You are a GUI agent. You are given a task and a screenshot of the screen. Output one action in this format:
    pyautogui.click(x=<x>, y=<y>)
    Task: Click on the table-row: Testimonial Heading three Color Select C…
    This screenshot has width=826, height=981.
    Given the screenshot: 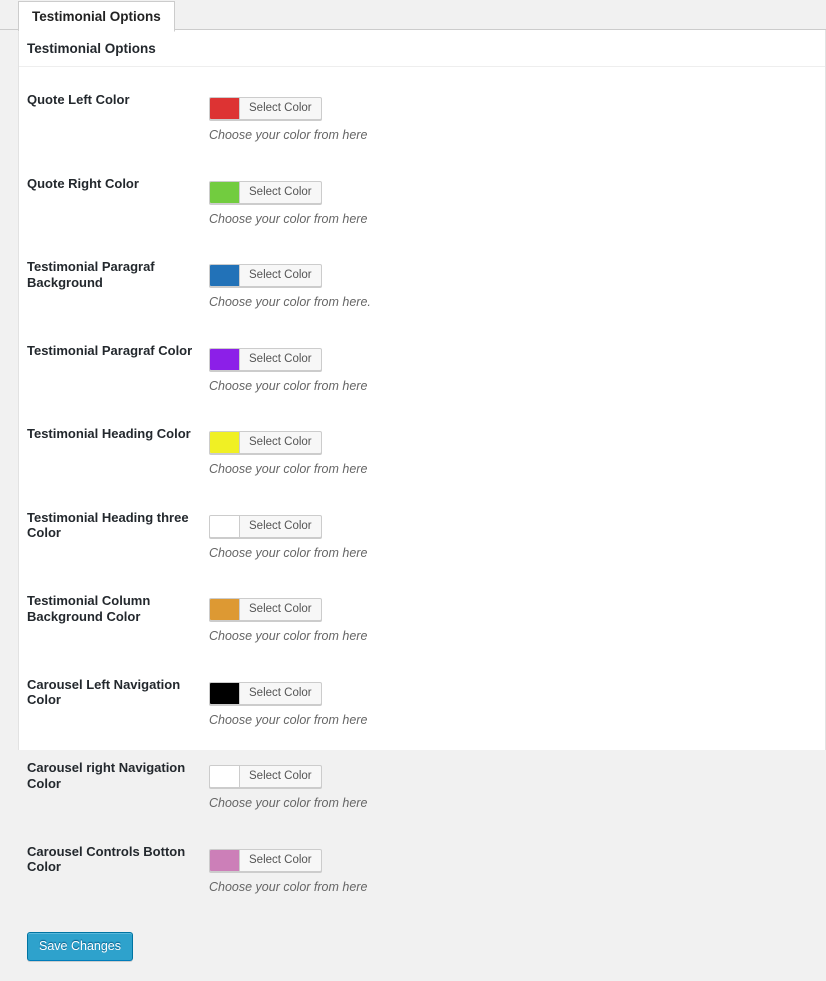 What is the action you would take?
    pyautogui.click(x=422, y=535)
    